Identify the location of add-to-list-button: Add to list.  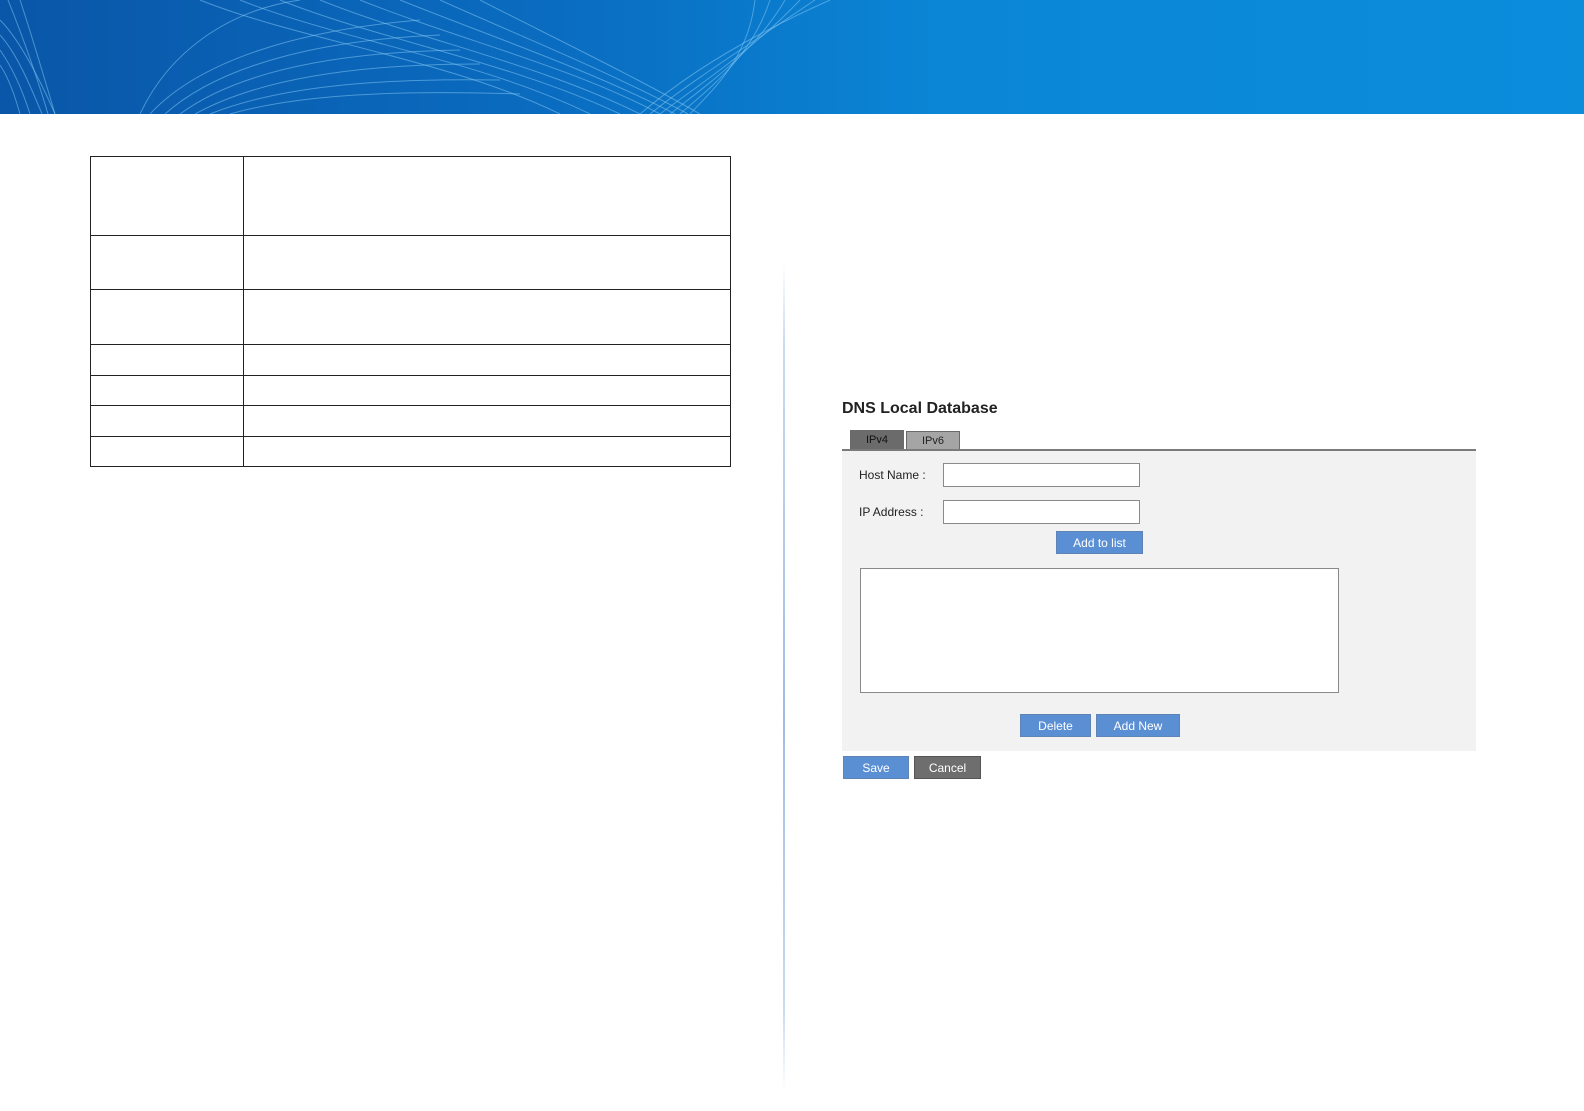
(1099, 542).